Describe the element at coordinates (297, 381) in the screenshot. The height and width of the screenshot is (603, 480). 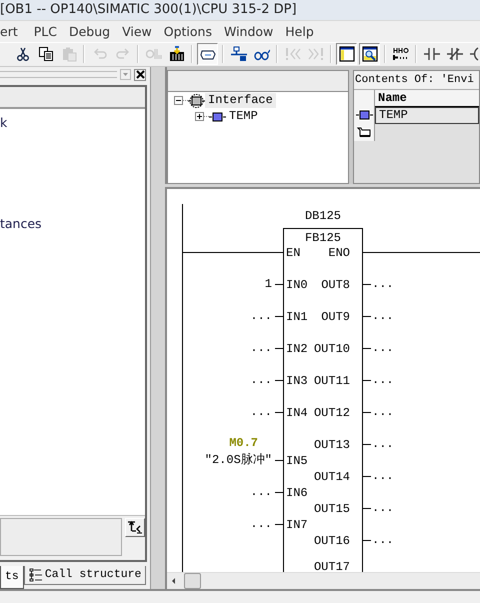
I see `pin-label: IN3` at that location.